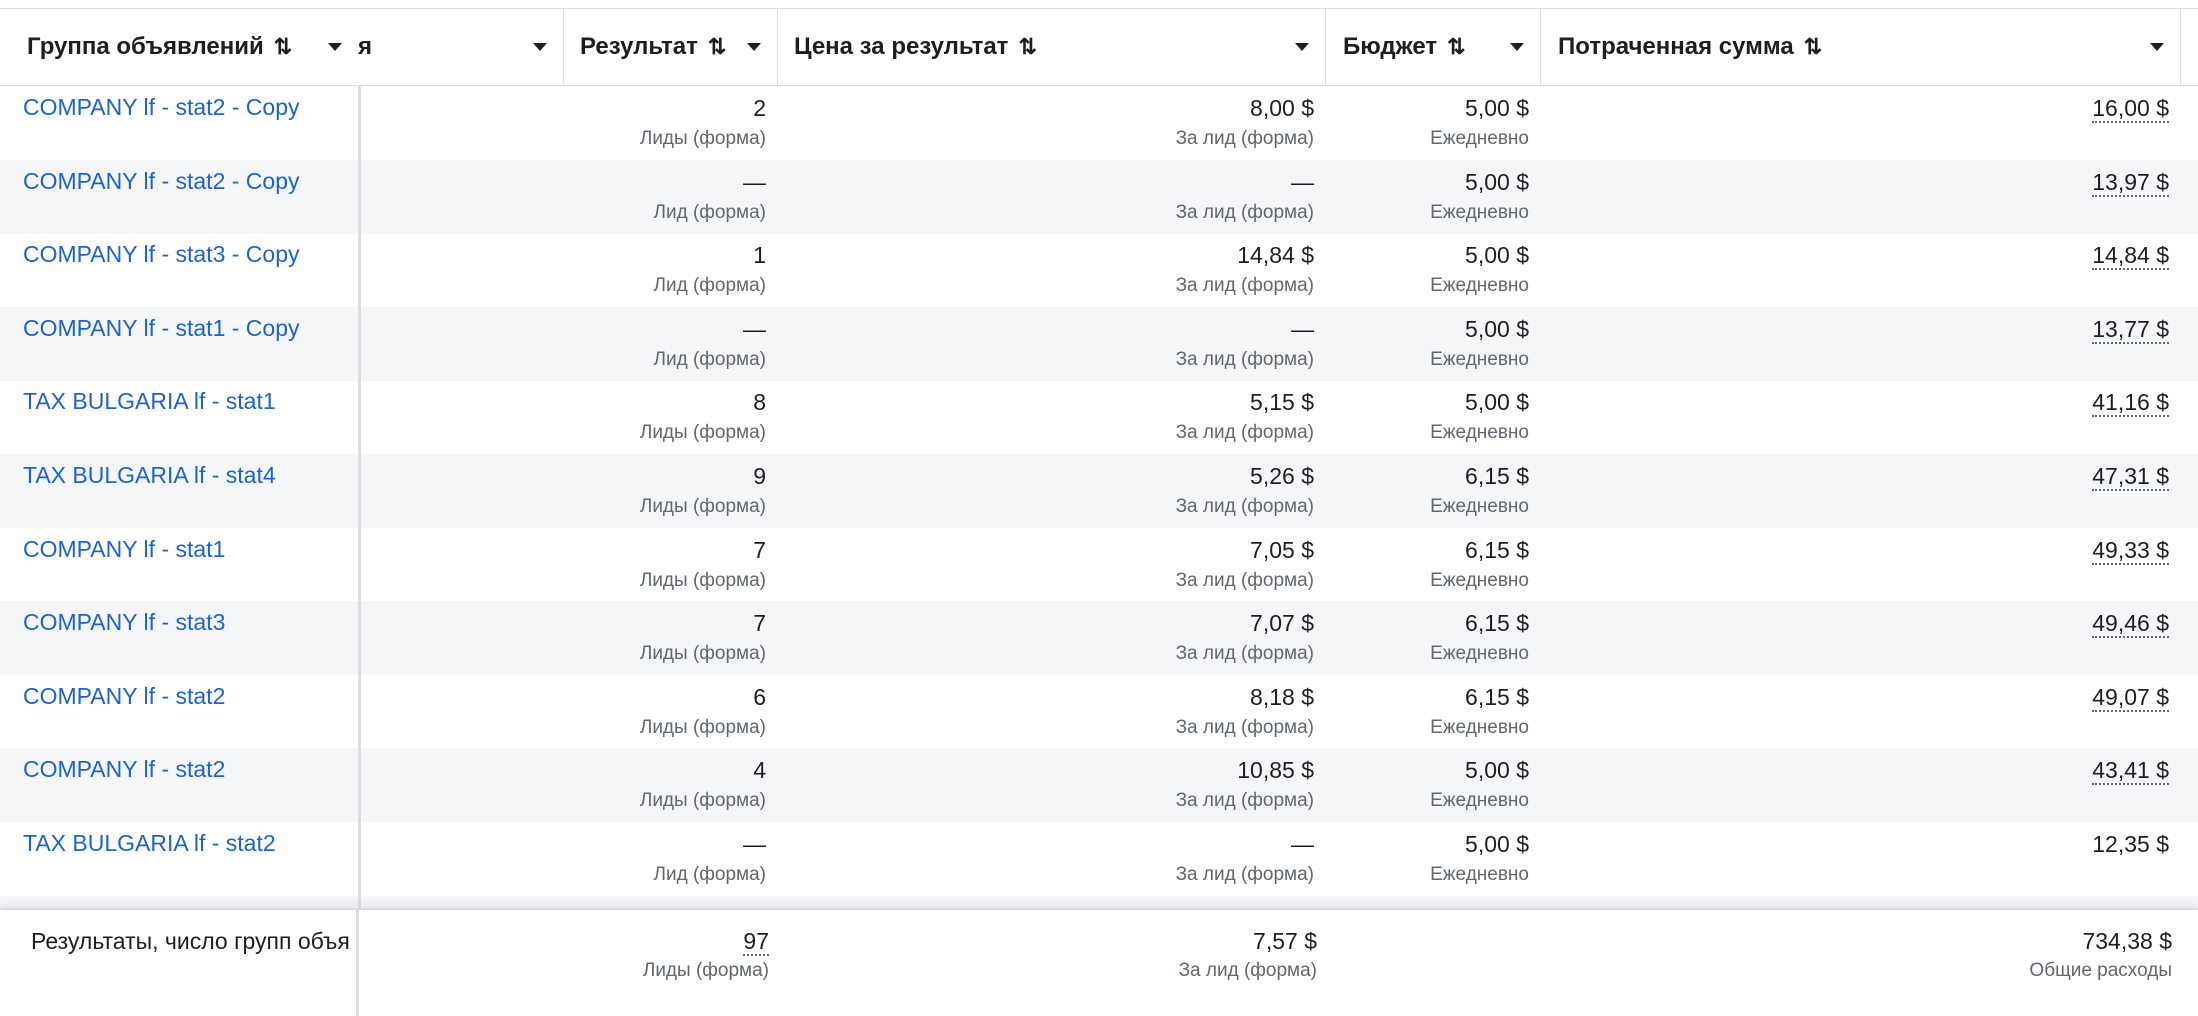  Describe the element at coordinates (1282, 696) in the screenshot. I see `cost-per-result-value: 8,18 $` at that location.